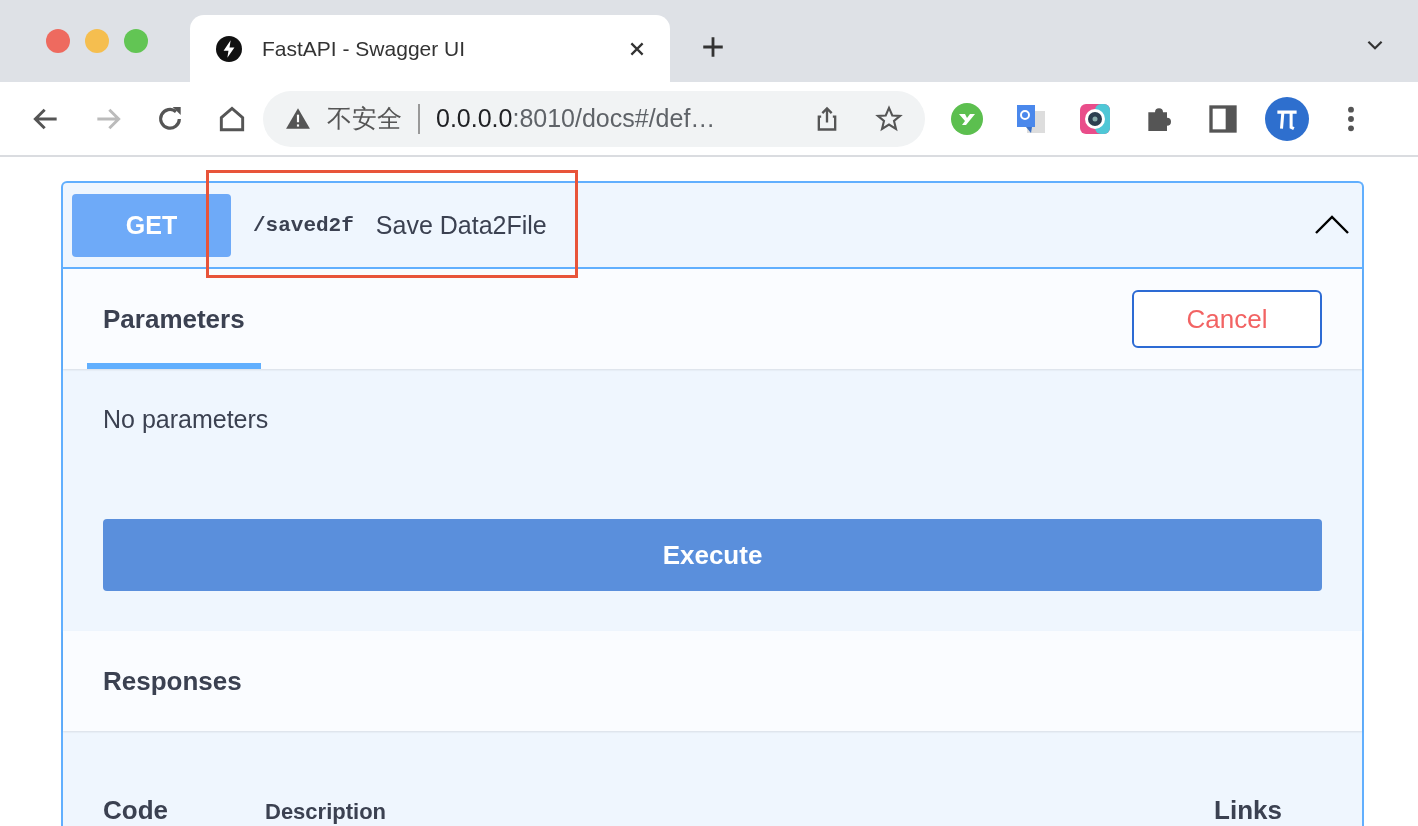 Image resolution: width=1418 pixels, height=826 pixels. I want to click on chevron-up-icon, so click(1332, 225).